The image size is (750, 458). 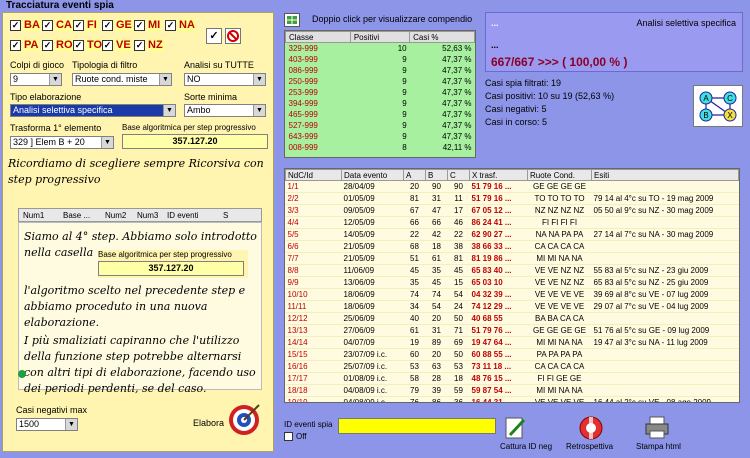 What do you see at coordinates (123, 45) in the screenshot?
I see `ruota-label-ve: VE` at bounding box center [123, 45].